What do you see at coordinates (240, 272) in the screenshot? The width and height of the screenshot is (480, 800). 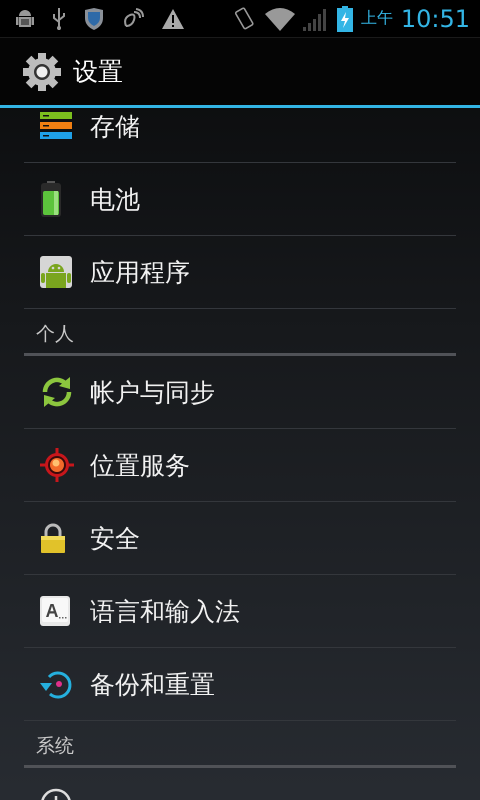 I see `settings-item: 应用程序` at bounding box center [240, 272].